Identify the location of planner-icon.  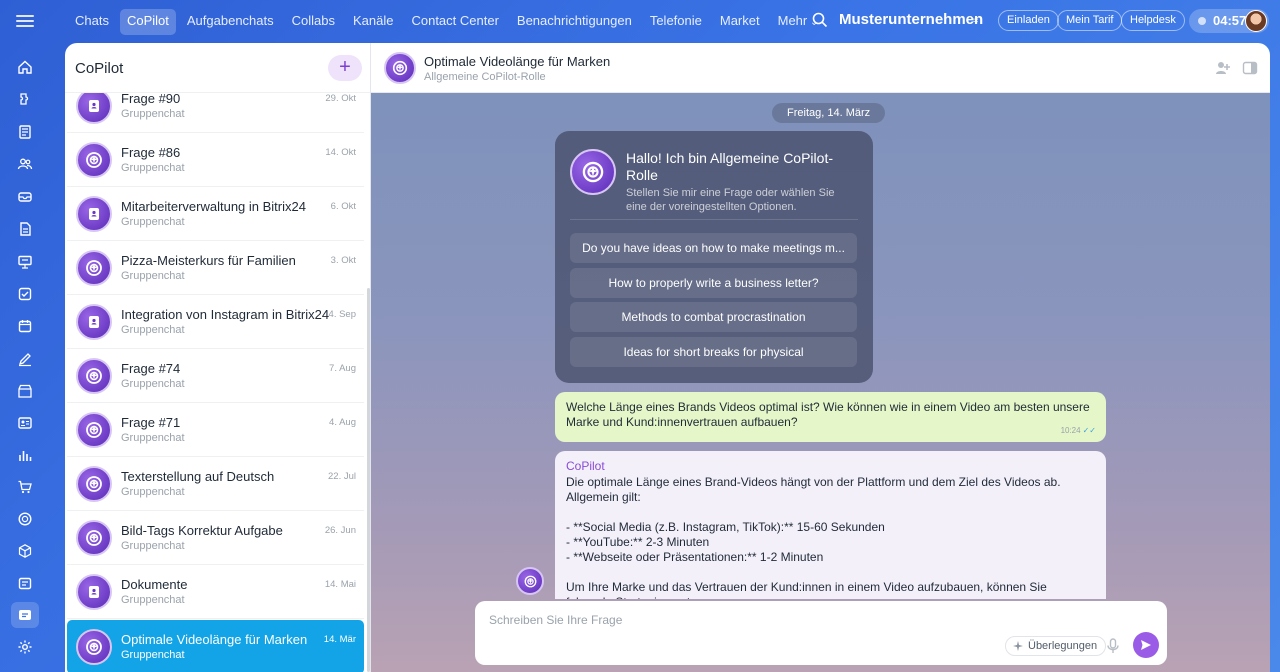
(25, 583).